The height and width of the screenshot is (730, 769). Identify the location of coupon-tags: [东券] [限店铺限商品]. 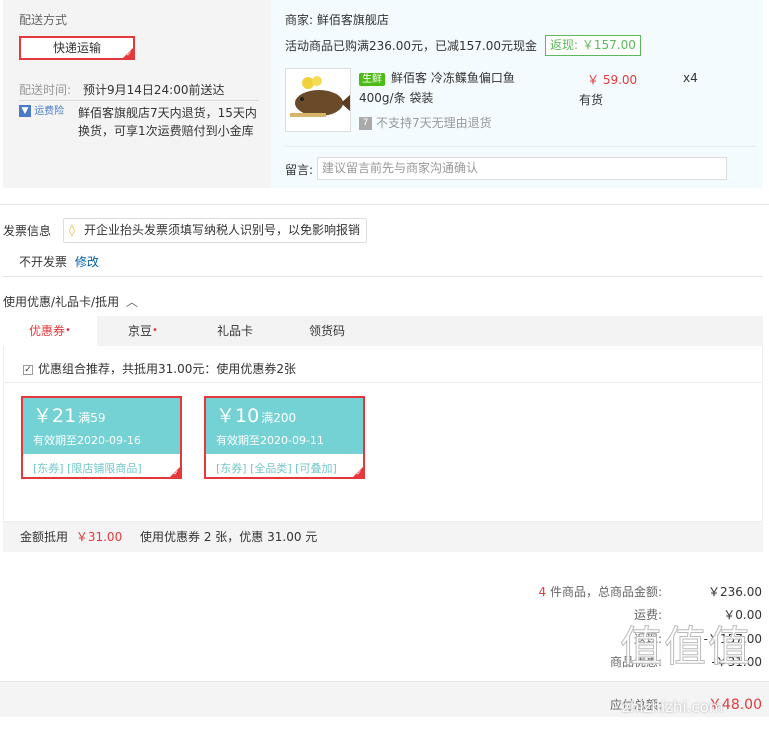
(87, 468).